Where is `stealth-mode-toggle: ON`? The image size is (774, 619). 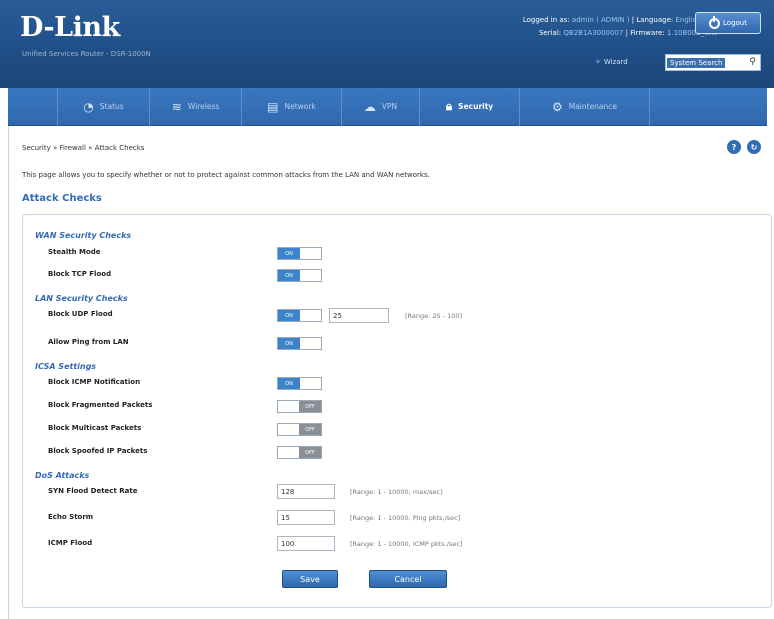 stealth-mode-toggle: ON is located at coordinates (299, 253).